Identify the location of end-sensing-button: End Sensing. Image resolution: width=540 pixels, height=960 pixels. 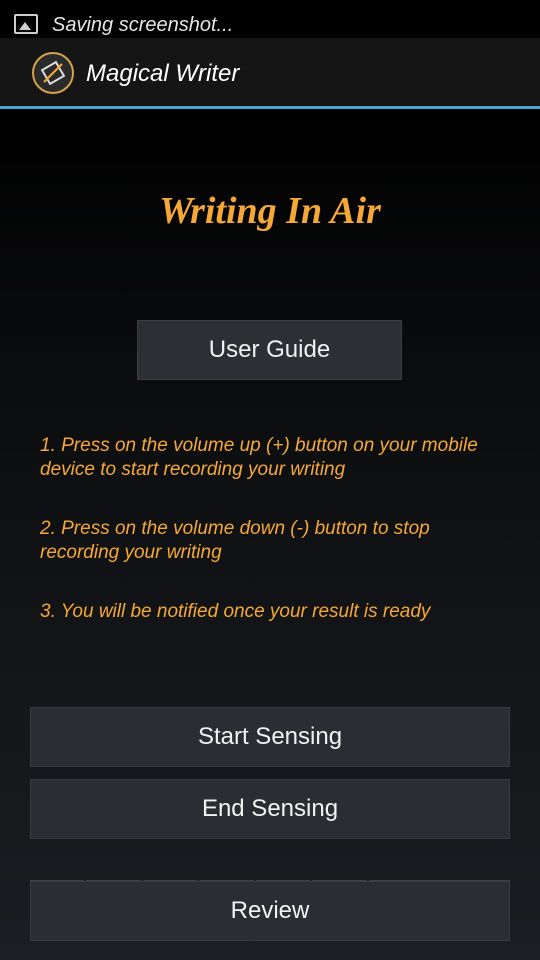
(270, 809).